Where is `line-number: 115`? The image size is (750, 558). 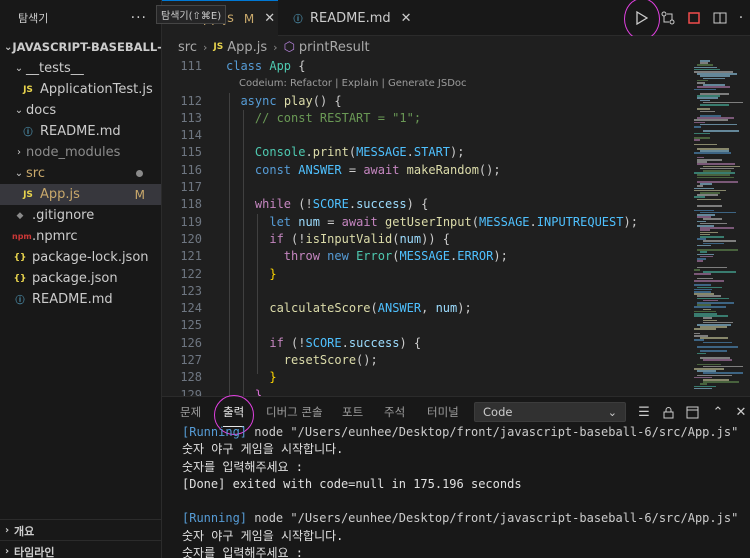
line-number: 115 is located at coordinates (191, 152).